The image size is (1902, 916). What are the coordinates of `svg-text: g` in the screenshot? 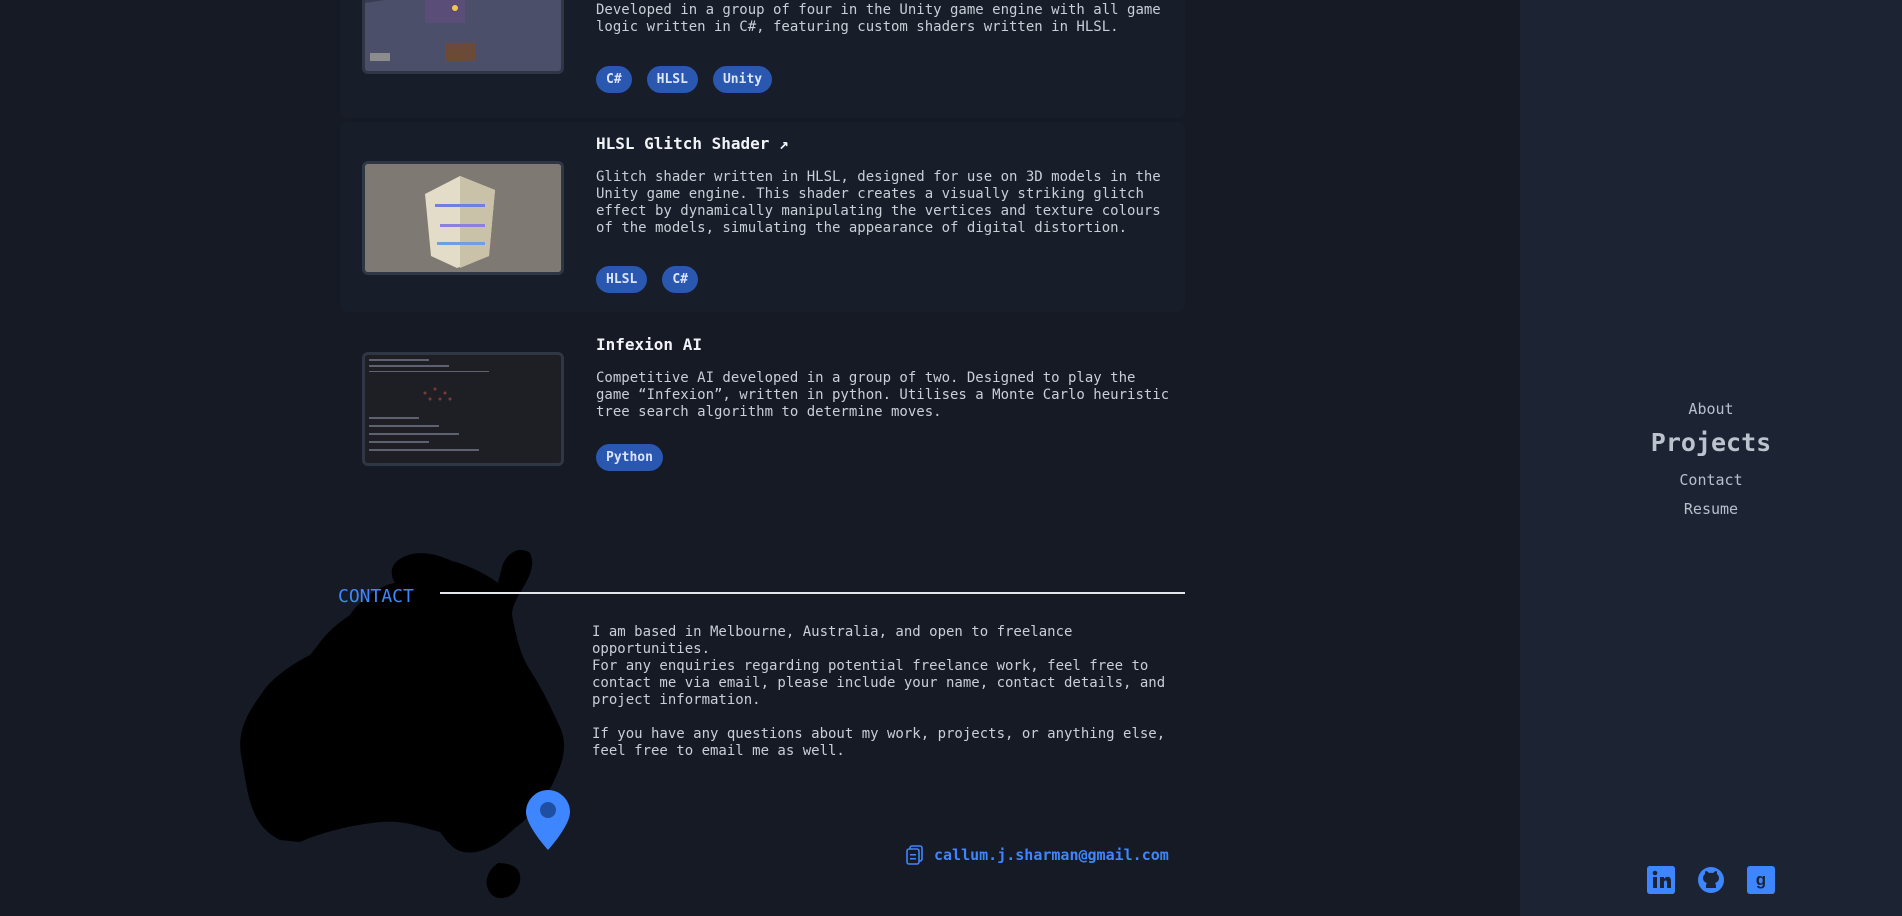 It's located at (1761, 879).